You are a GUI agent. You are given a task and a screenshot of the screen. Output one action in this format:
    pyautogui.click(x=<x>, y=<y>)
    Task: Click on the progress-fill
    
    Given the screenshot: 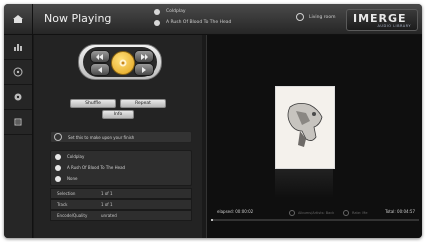 What is the action you would take?
    pyautogui.click(x=212, y=220)
    